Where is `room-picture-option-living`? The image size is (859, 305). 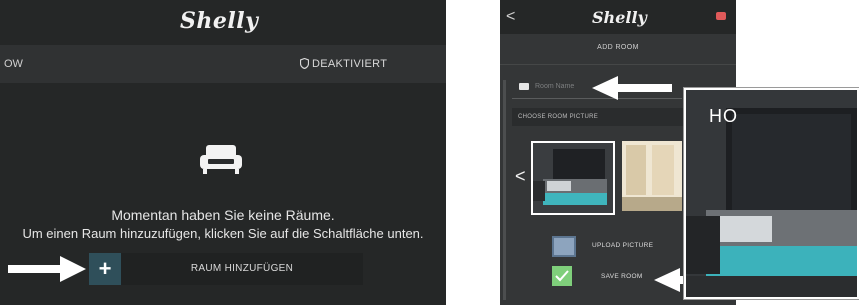
room-picture-option-living is located at coordinates (652, 176).